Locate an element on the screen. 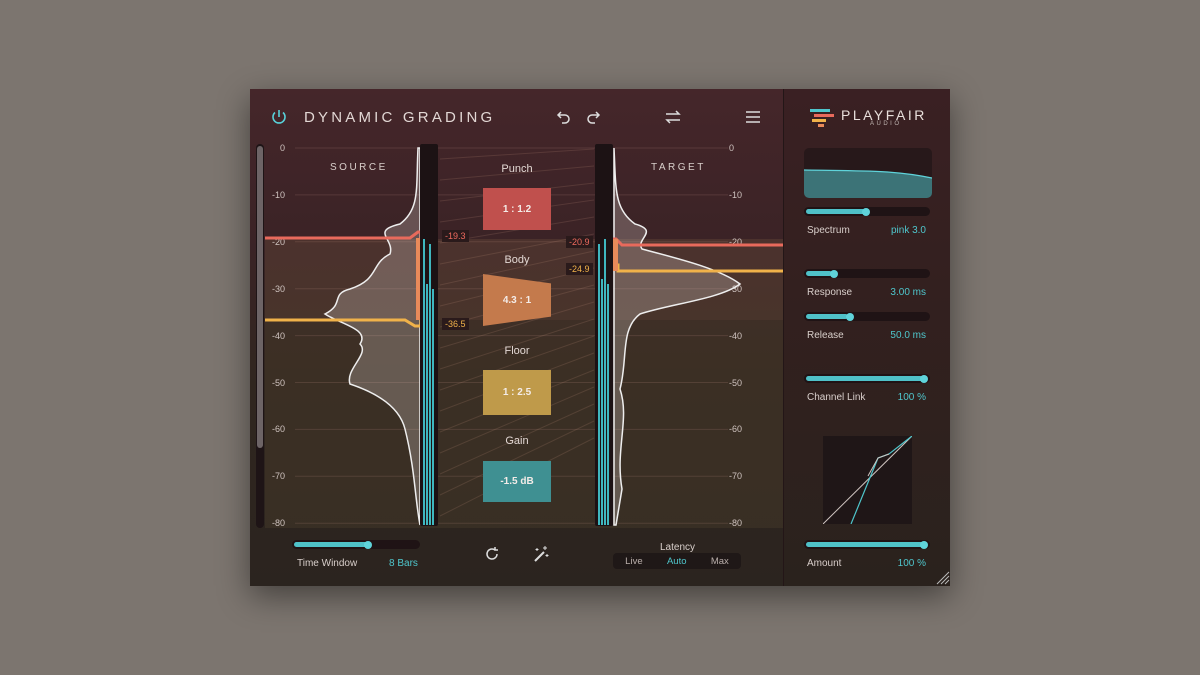 Image resolution: width=1200 pixels, height=675 pixels. source-floor-threshold: -36.5 is located at coordinates (455, 324).